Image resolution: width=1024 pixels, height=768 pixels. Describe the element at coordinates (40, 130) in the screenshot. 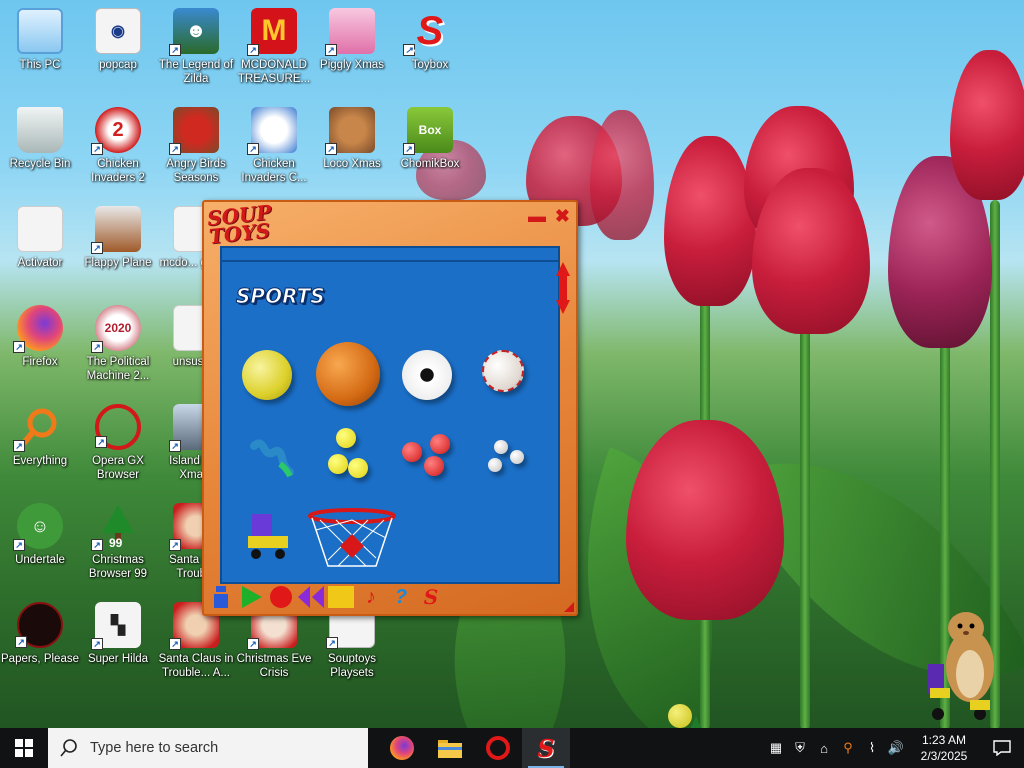

I see `recycle-bin-icon` at that location.